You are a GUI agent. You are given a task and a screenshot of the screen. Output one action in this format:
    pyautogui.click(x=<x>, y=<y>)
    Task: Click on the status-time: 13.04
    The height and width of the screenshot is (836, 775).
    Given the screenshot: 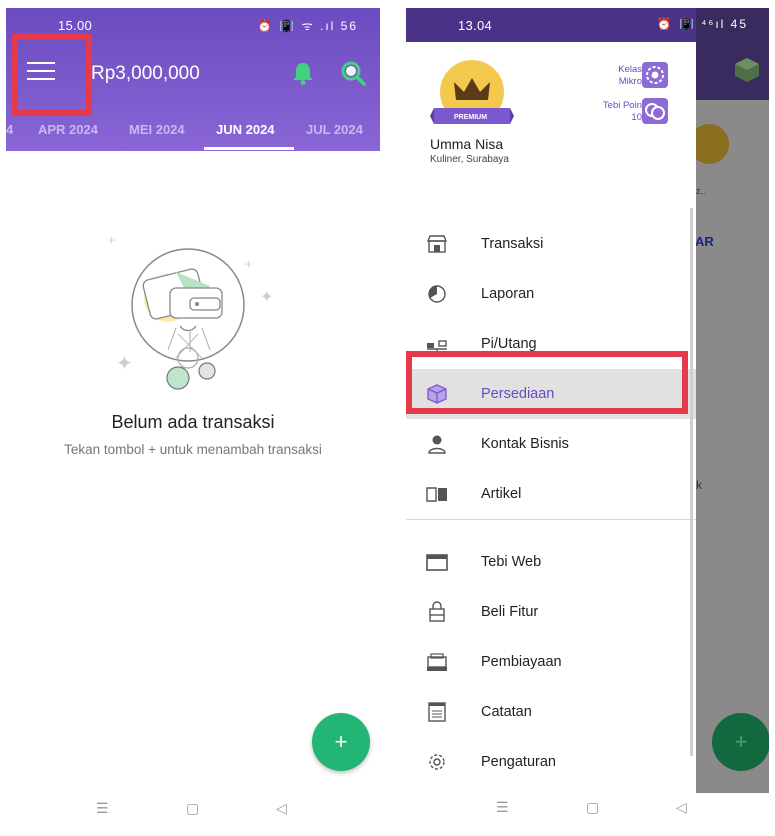 What is the action you would take?
    pyautogui.click(x=475, y=25)
    